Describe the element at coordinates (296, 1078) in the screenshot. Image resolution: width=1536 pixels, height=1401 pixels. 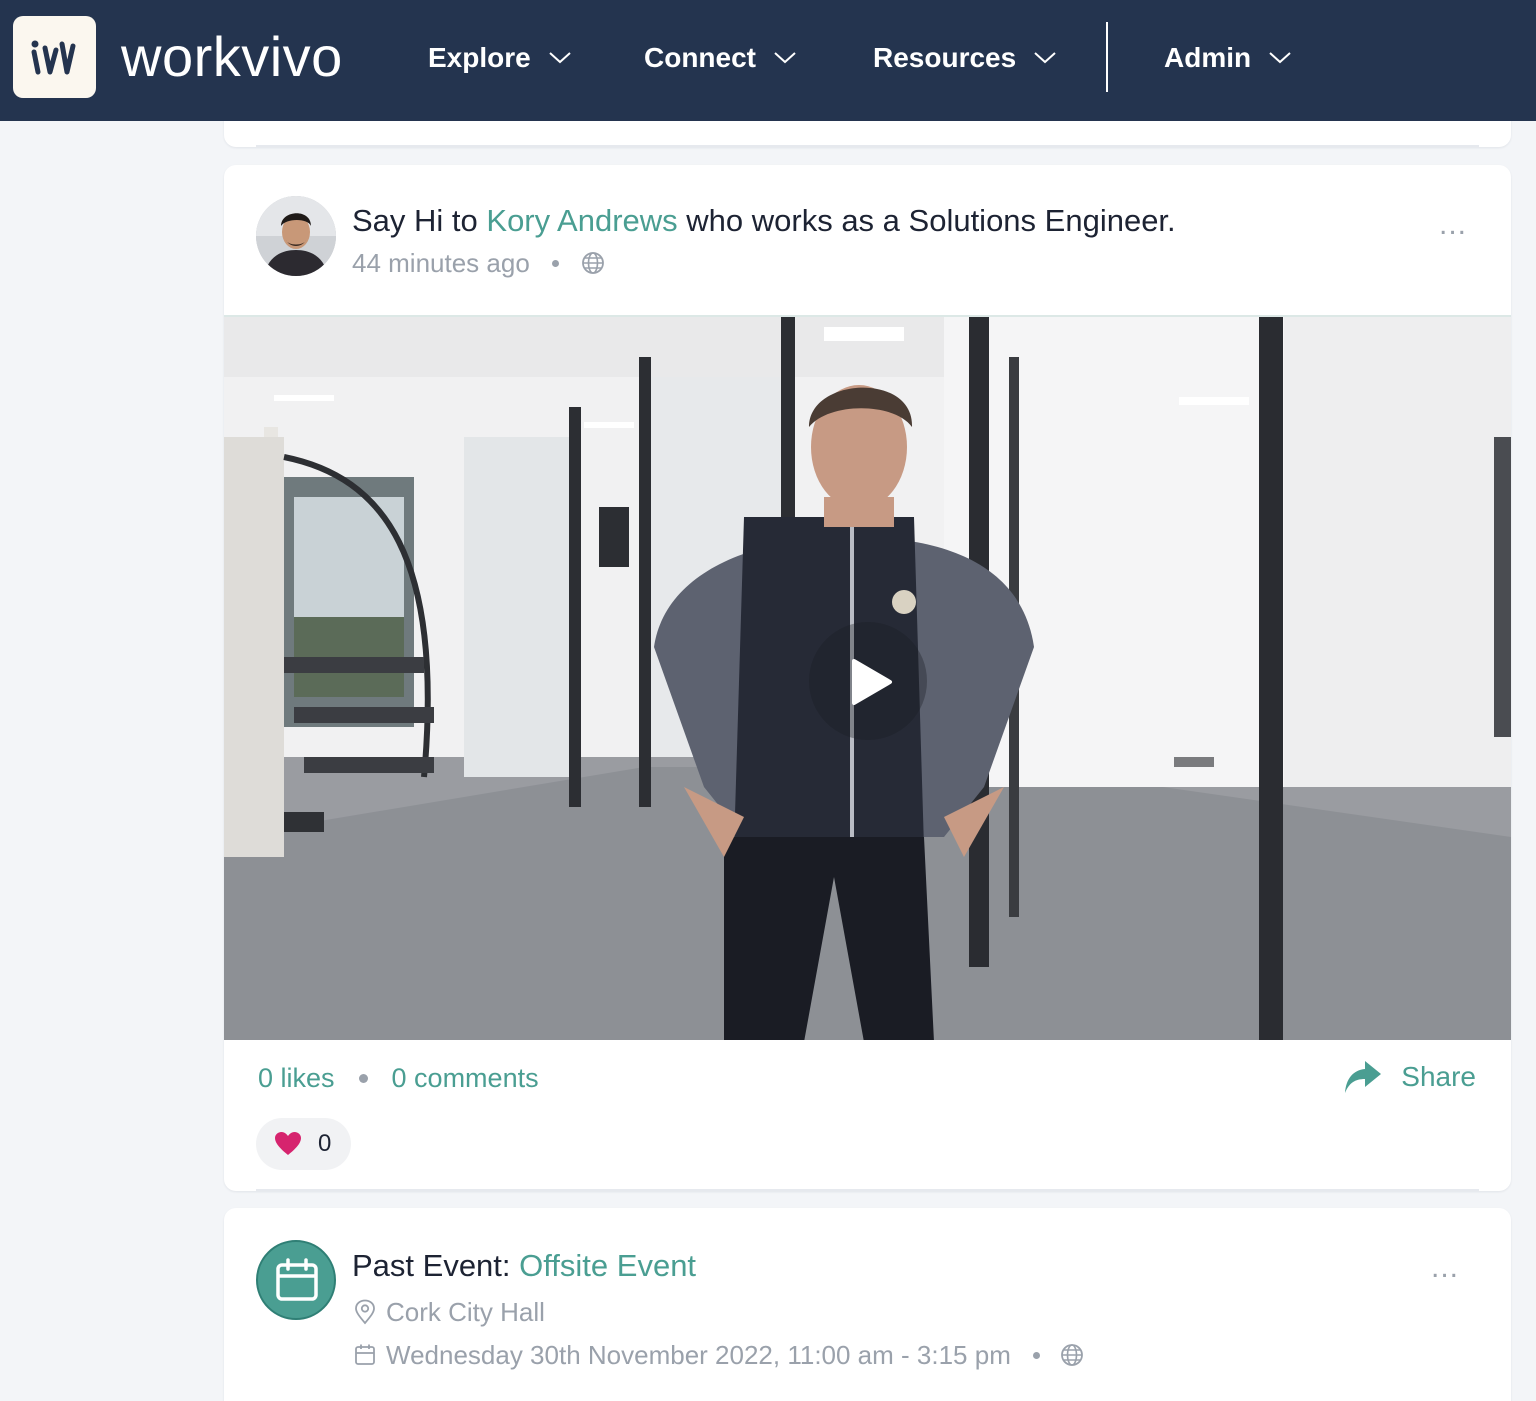
I see `likes-link: 0 likes` at that location.